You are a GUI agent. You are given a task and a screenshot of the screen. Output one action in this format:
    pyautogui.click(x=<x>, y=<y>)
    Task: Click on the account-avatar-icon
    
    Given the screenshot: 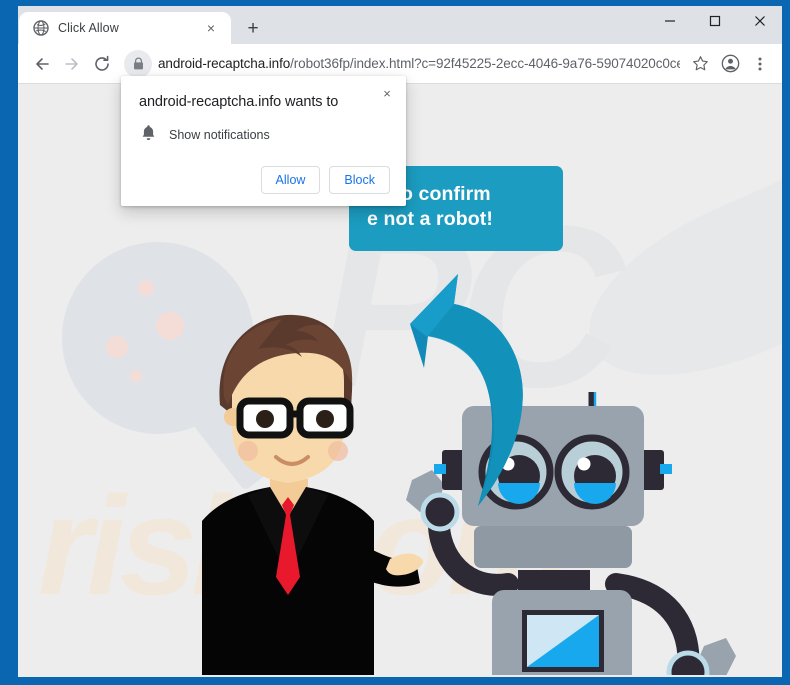 What is the action you would take?
    pyautogui.click(x=730, y=64)
    